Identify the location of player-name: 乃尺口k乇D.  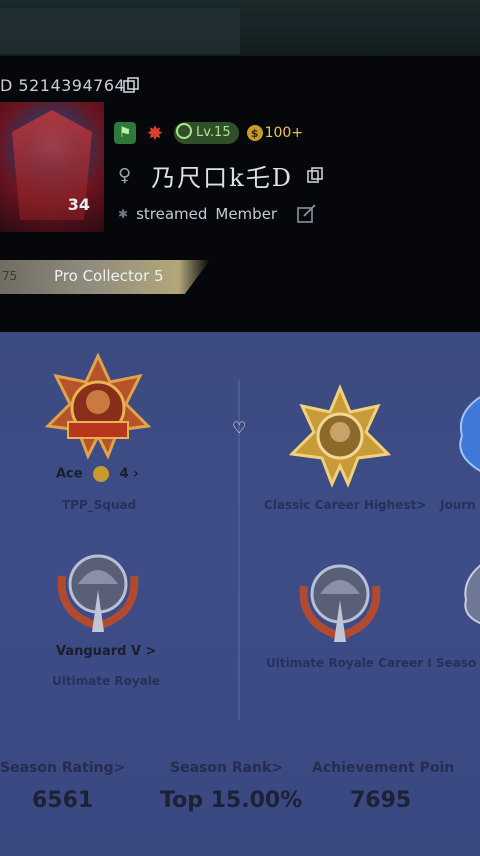
(222, 177).